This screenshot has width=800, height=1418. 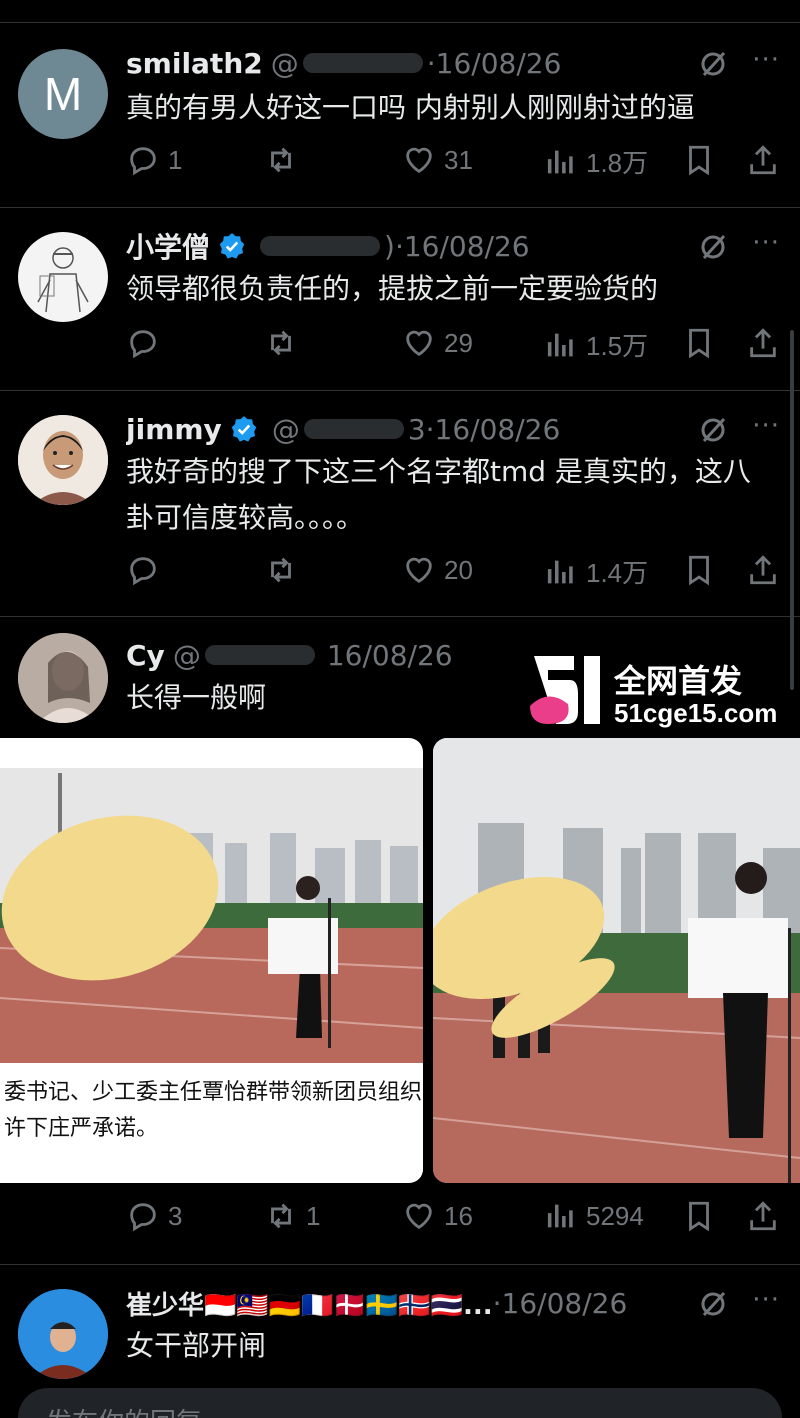 I want to click on post-date: 16/08/26, so click(x=390, y=655).